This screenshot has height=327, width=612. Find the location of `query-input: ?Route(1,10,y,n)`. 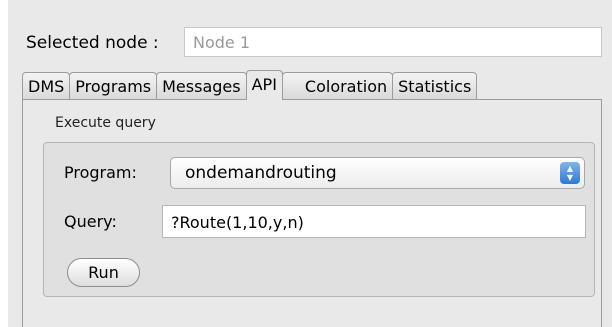

query-input: ?Route(1,10,y,n) is located at coordinates (374, 221).